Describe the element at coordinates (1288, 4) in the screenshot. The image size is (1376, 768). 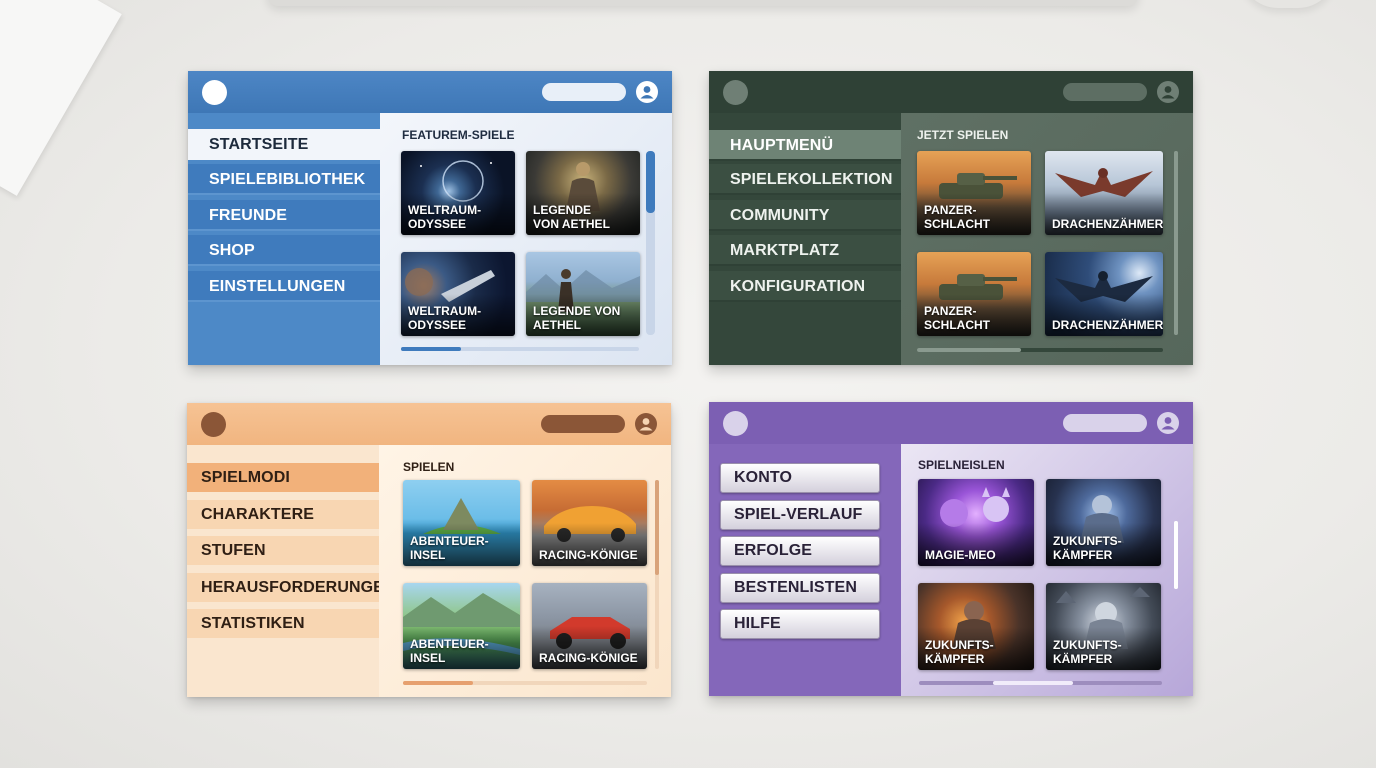
I see `desk-mouse` at that location.